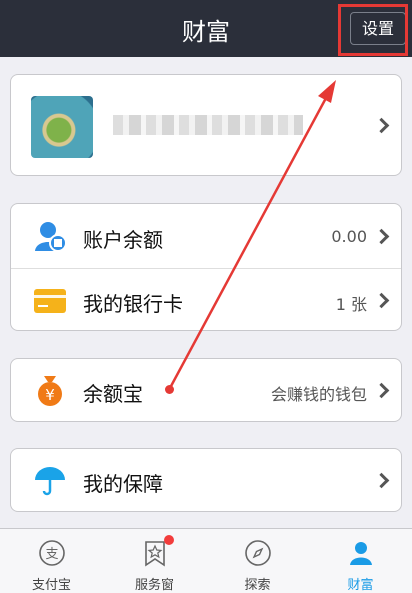 The image size is (412, 593). What do you see at coordinates (206, 299) in the screenshot?
I see `bank-card-row: 我的银行卡 1 张` at bounding box center [206, 299].